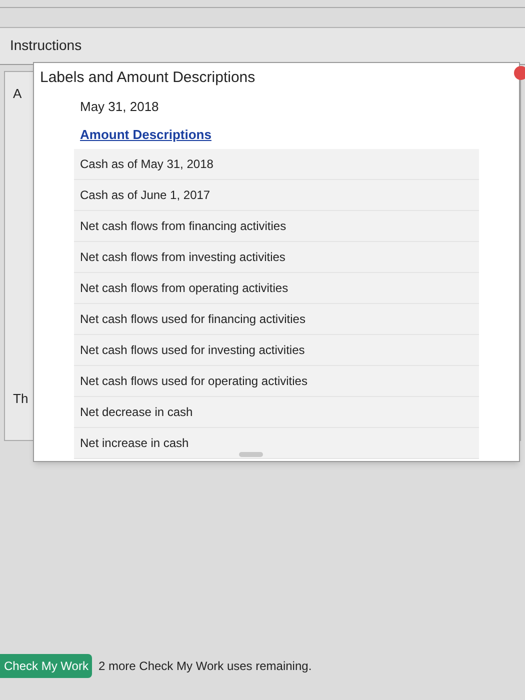 The width and height of the screenshot is (525, 700). I want to click on list-item: Net cash flows used for financing activities, so click(276, 319).